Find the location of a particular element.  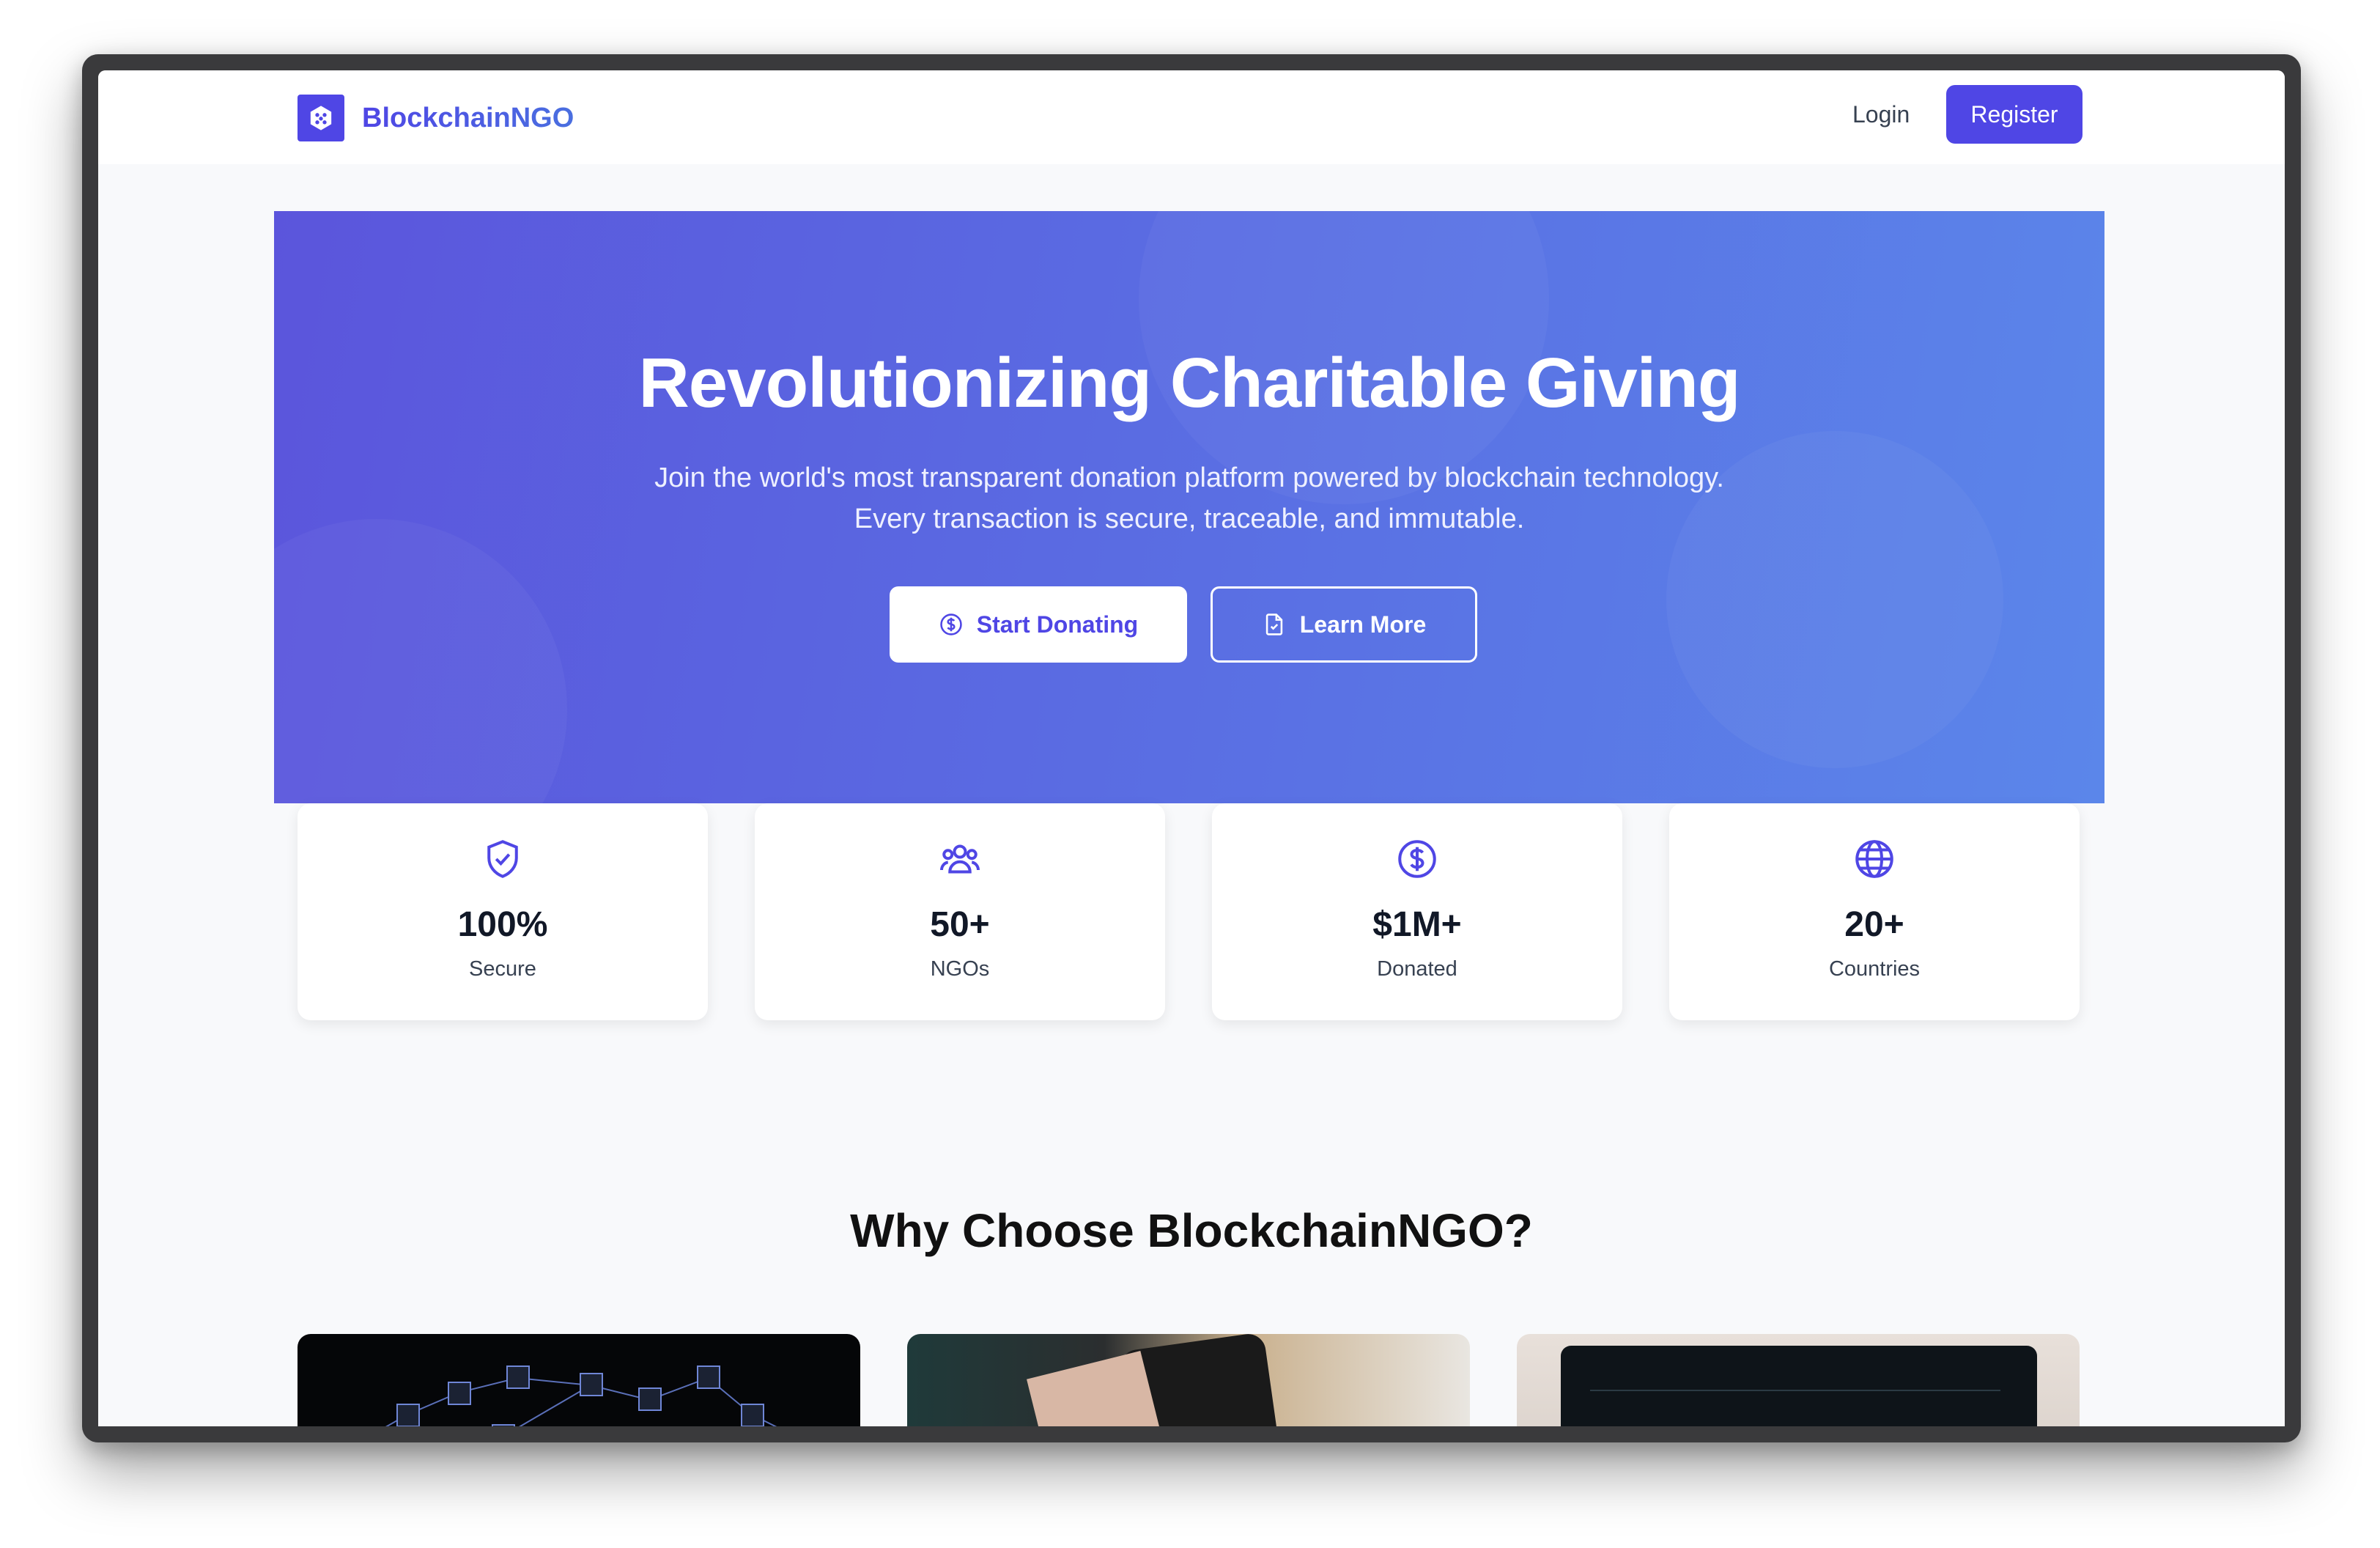

top-navbar: BlockchainNGO Login Register is located at coordinates (1191, 117).